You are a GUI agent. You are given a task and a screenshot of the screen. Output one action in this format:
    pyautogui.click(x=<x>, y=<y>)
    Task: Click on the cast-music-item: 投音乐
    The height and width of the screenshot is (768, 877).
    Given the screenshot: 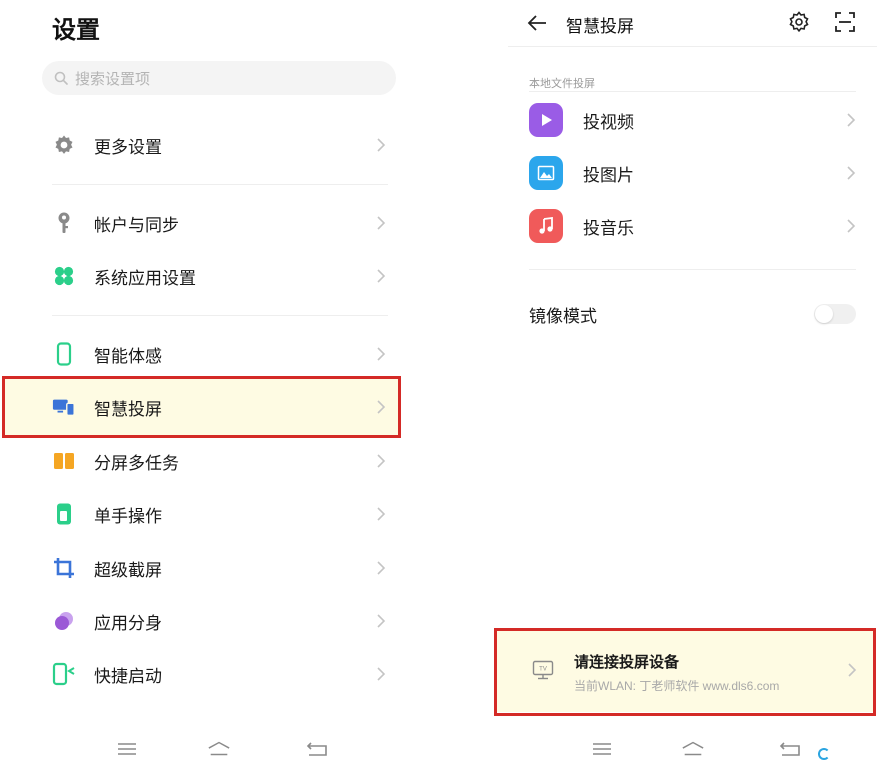 What is the action you would take?
    pyautogui.click(x=673, y=226)
    